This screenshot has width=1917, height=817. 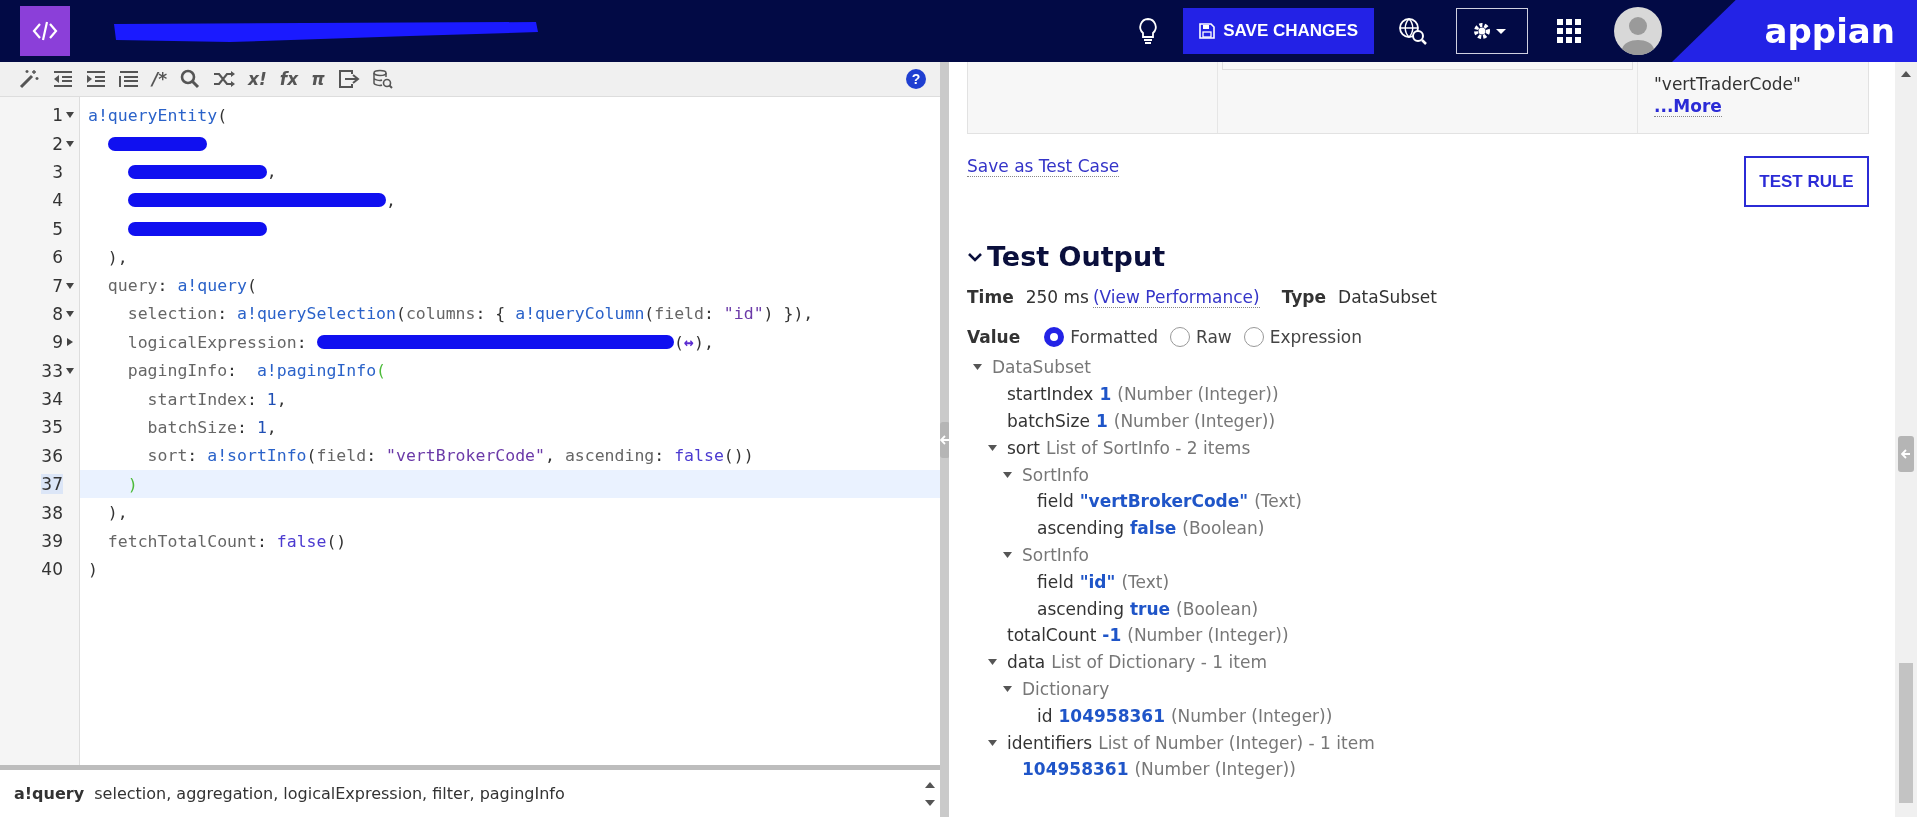 What do you see at coordinates (1101, 337) in the screenshot?
I see `format-radio: Formatted` at bounding box center [1101, 337].